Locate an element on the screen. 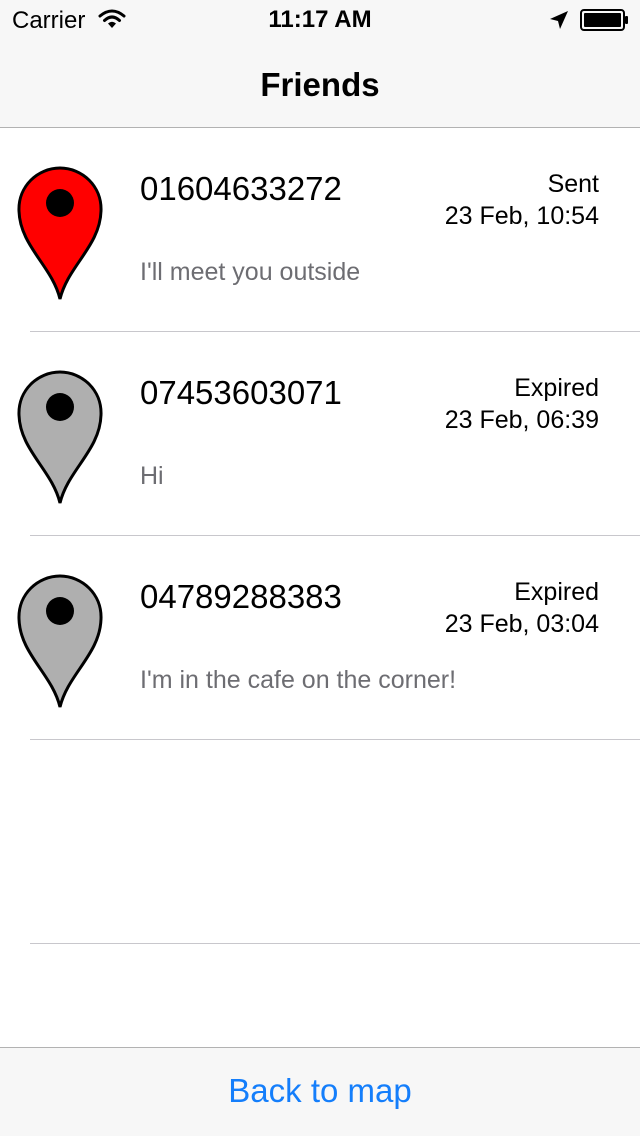 The height and width of the screenshot is (1136, 640). row-separator is located at coordinates (335, 943).